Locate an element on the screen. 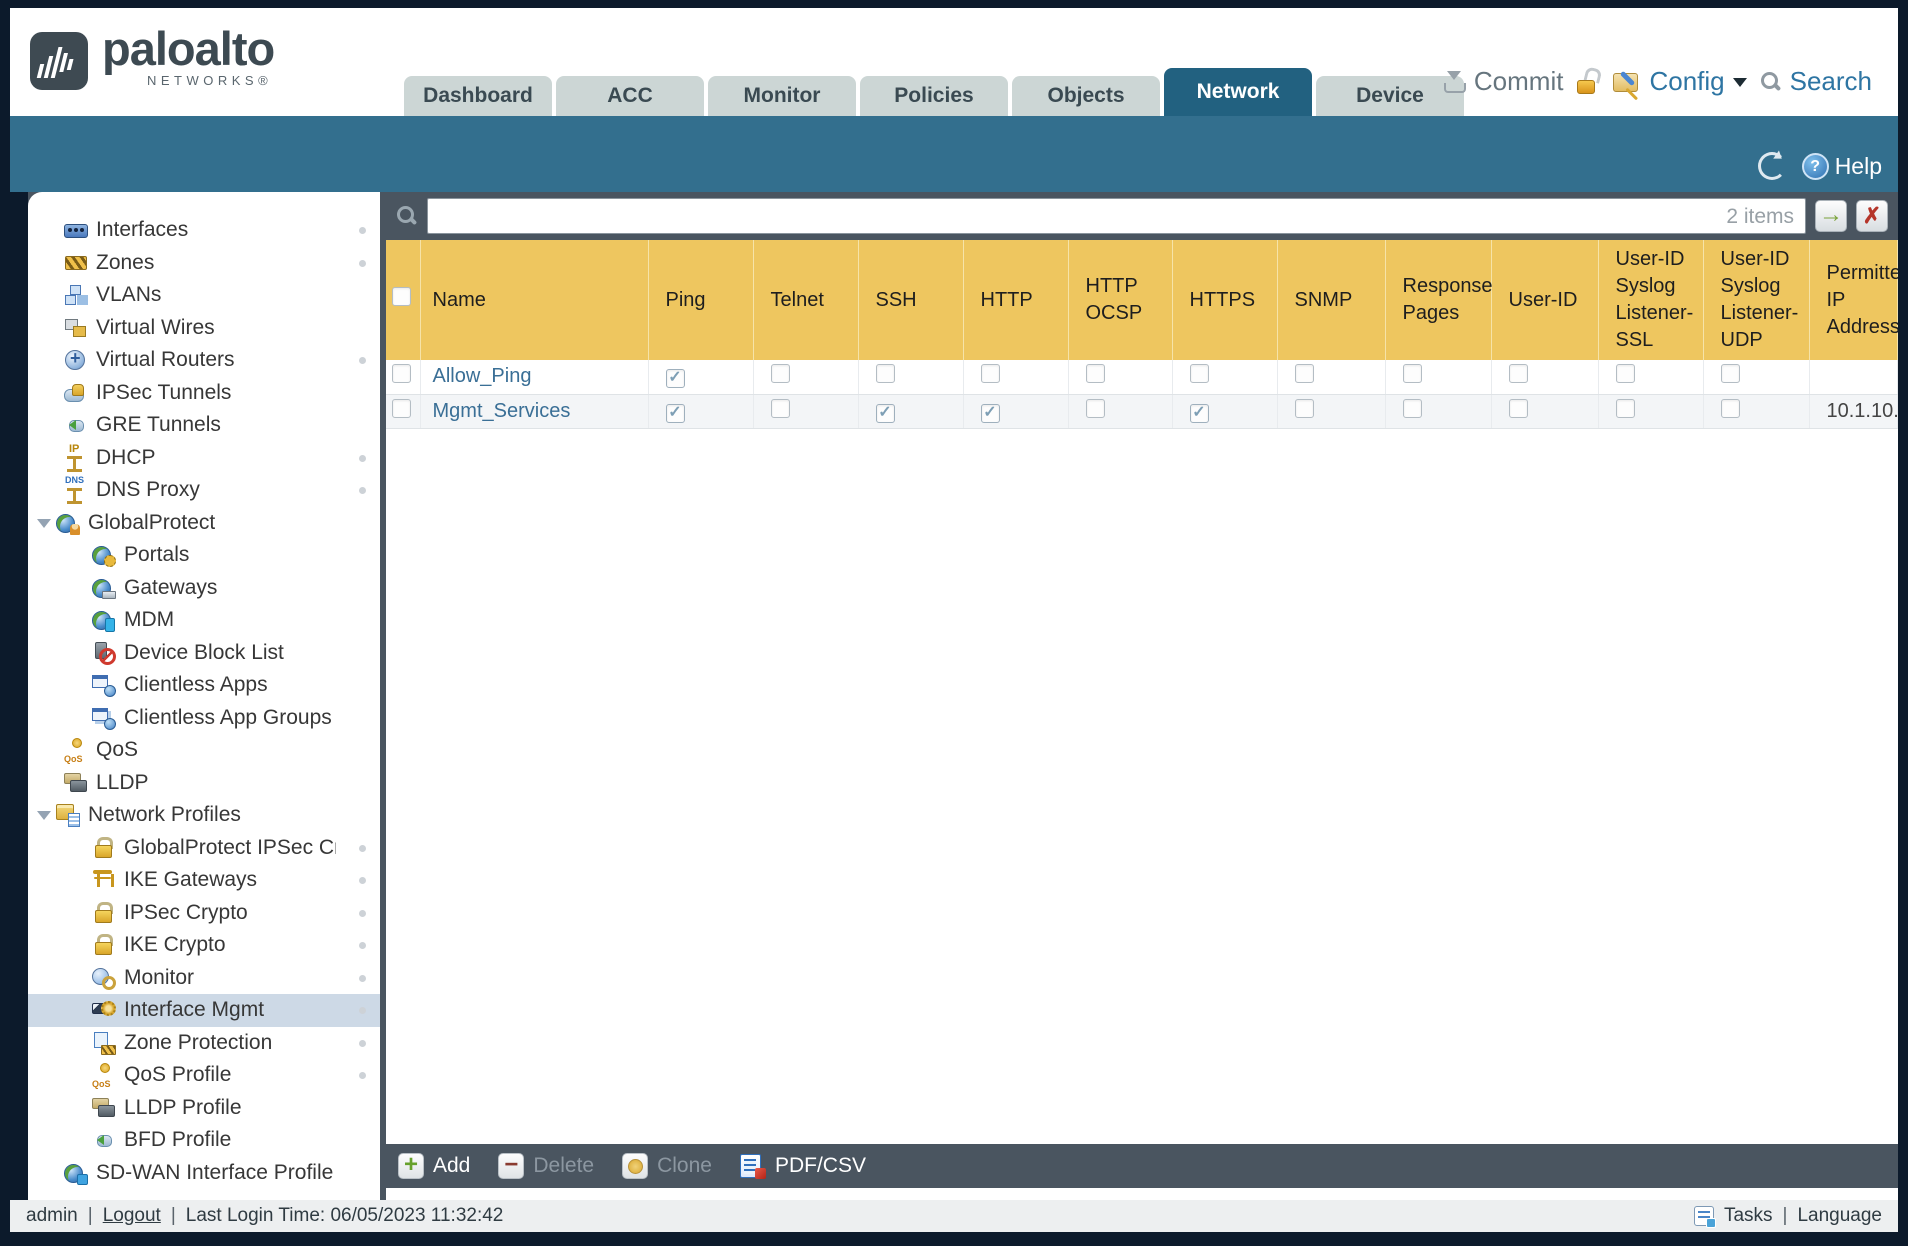 This screenshot has width=1908, height=1246. response-pages-check is located at coordinates (1412, 408).